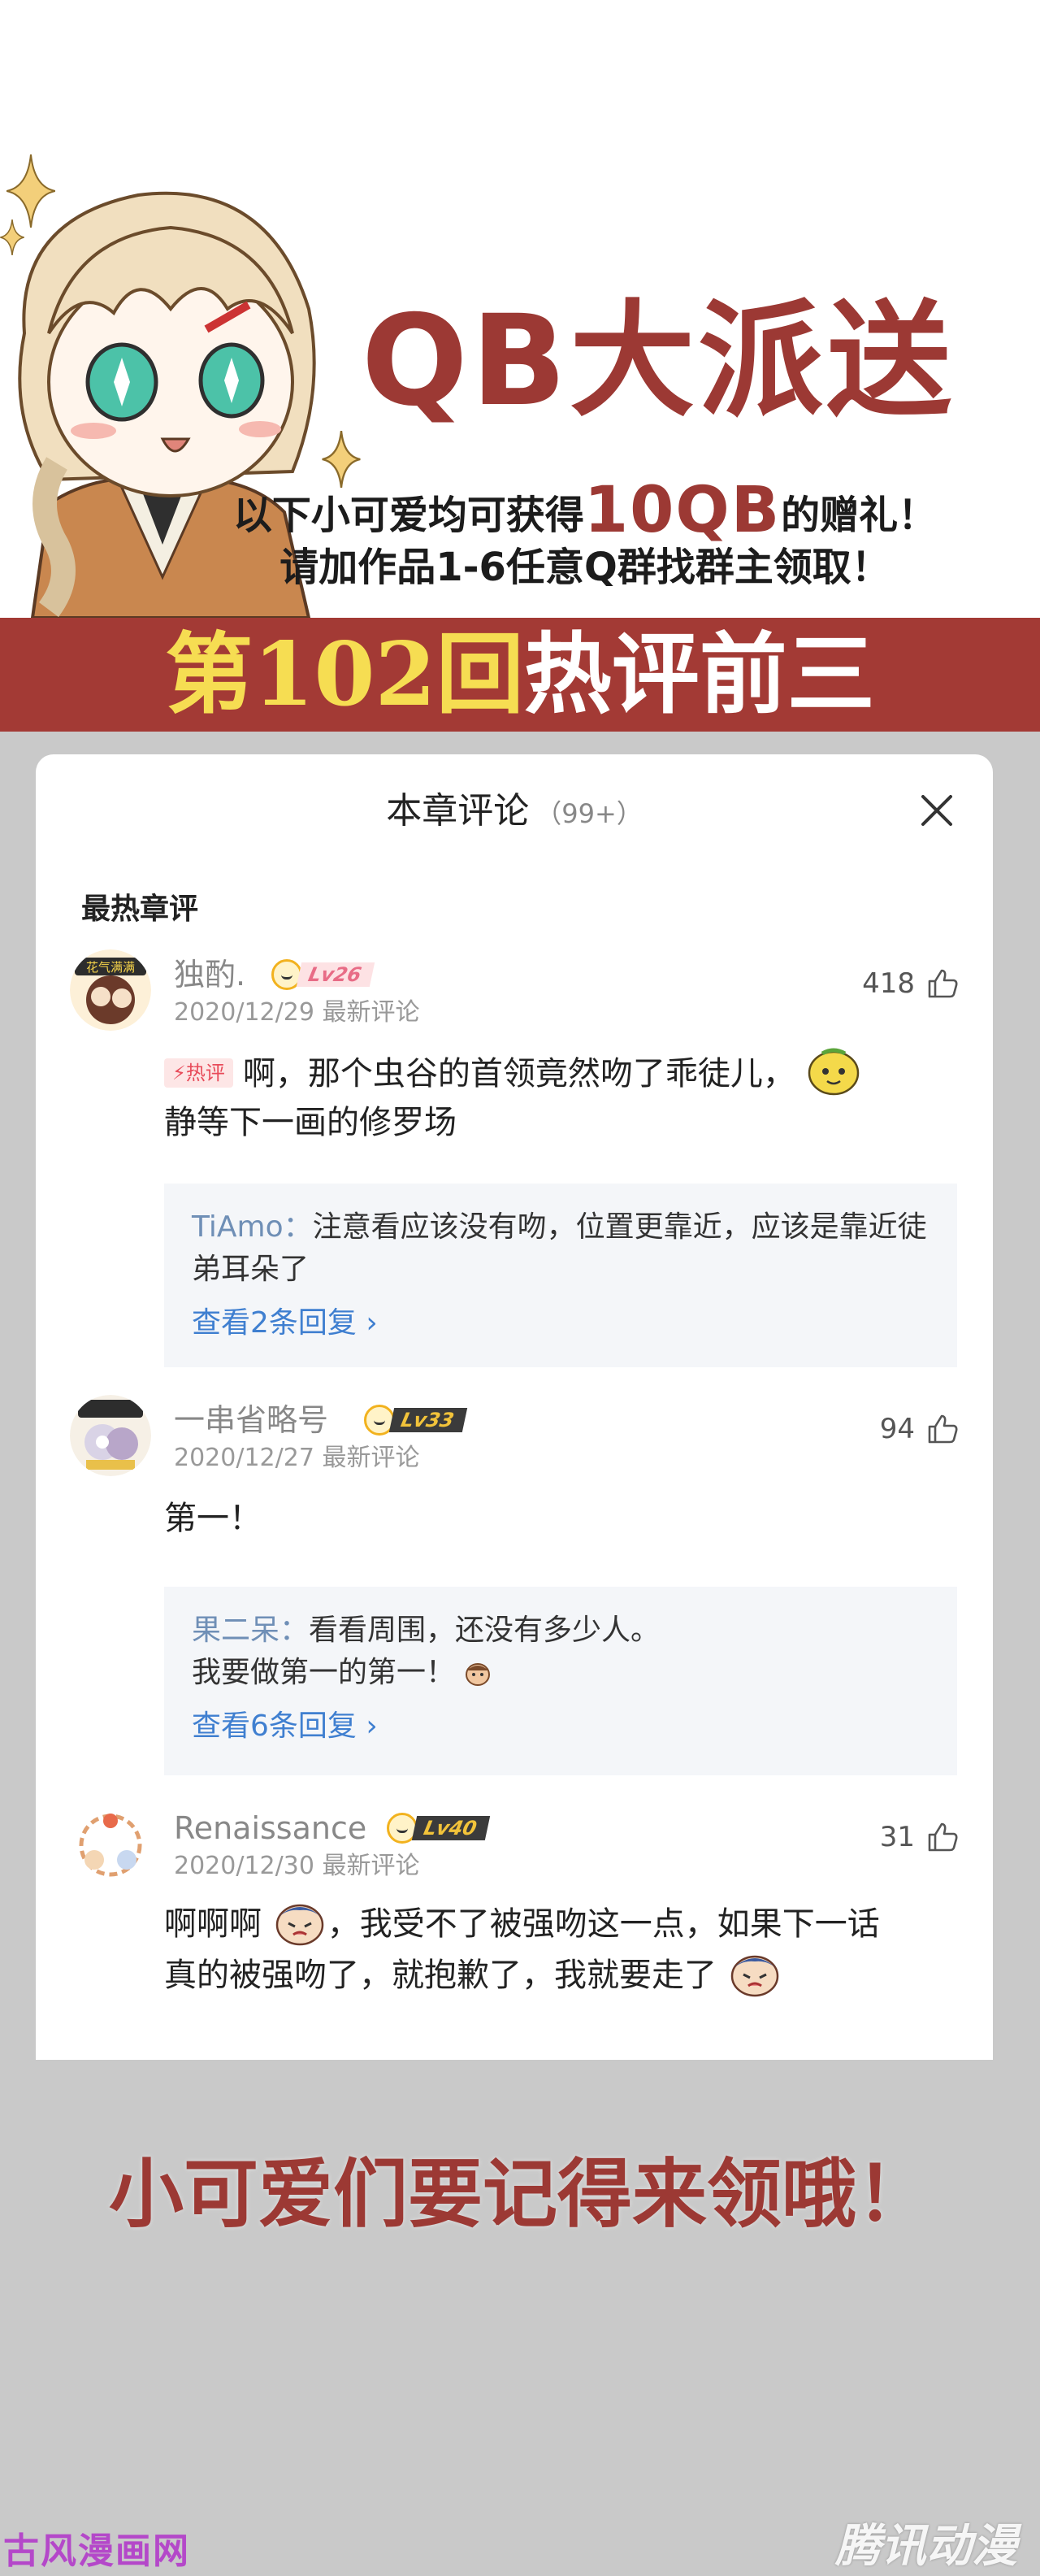  What do you see at coordinates (897, 1429) in the screenshot?
I see `like-count: 94` at bounding box center [897, 1429].